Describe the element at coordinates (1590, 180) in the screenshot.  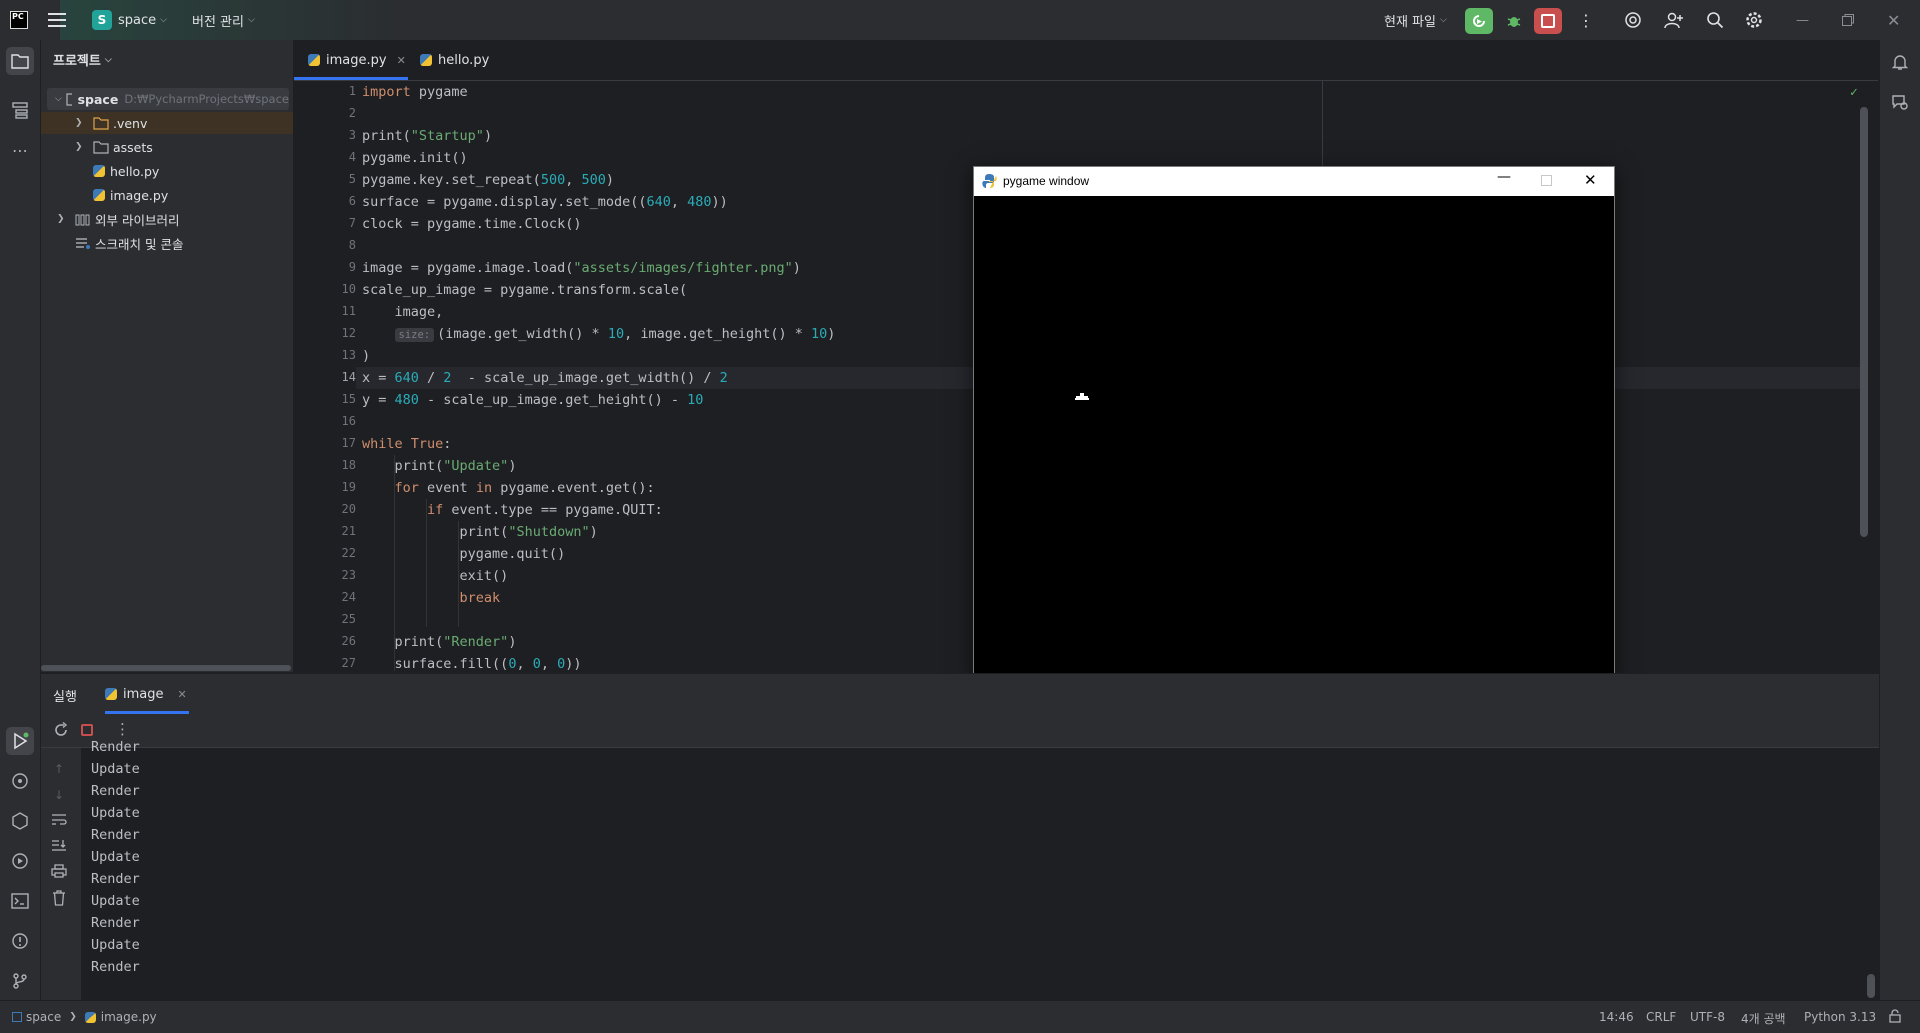
I see `pygame-close-button: ✕` at that location.